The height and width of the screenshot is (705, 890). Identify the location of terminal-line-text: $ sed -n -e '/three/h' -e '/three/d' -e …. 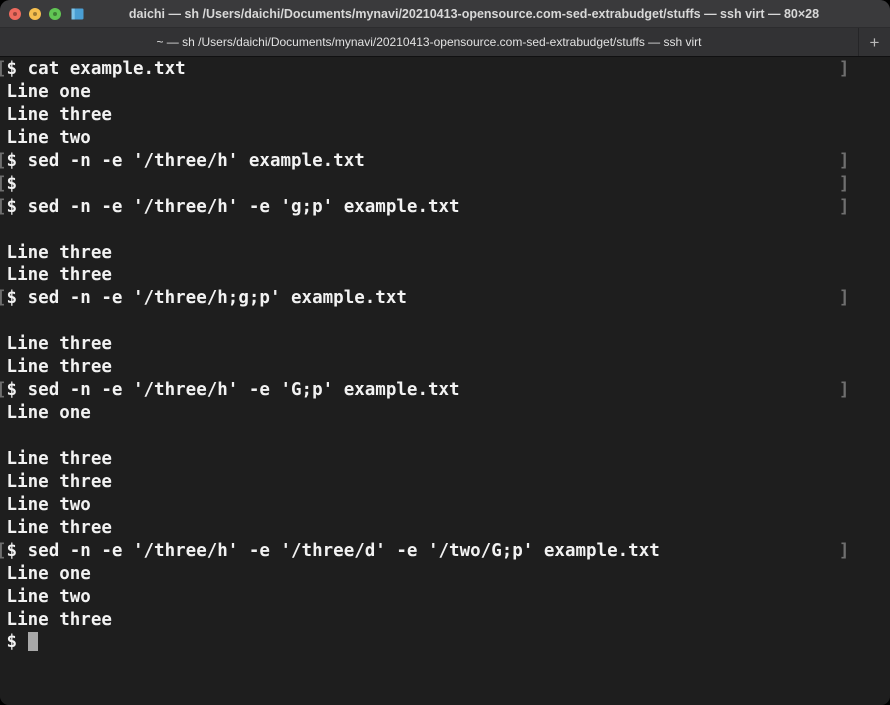
(333, 550).